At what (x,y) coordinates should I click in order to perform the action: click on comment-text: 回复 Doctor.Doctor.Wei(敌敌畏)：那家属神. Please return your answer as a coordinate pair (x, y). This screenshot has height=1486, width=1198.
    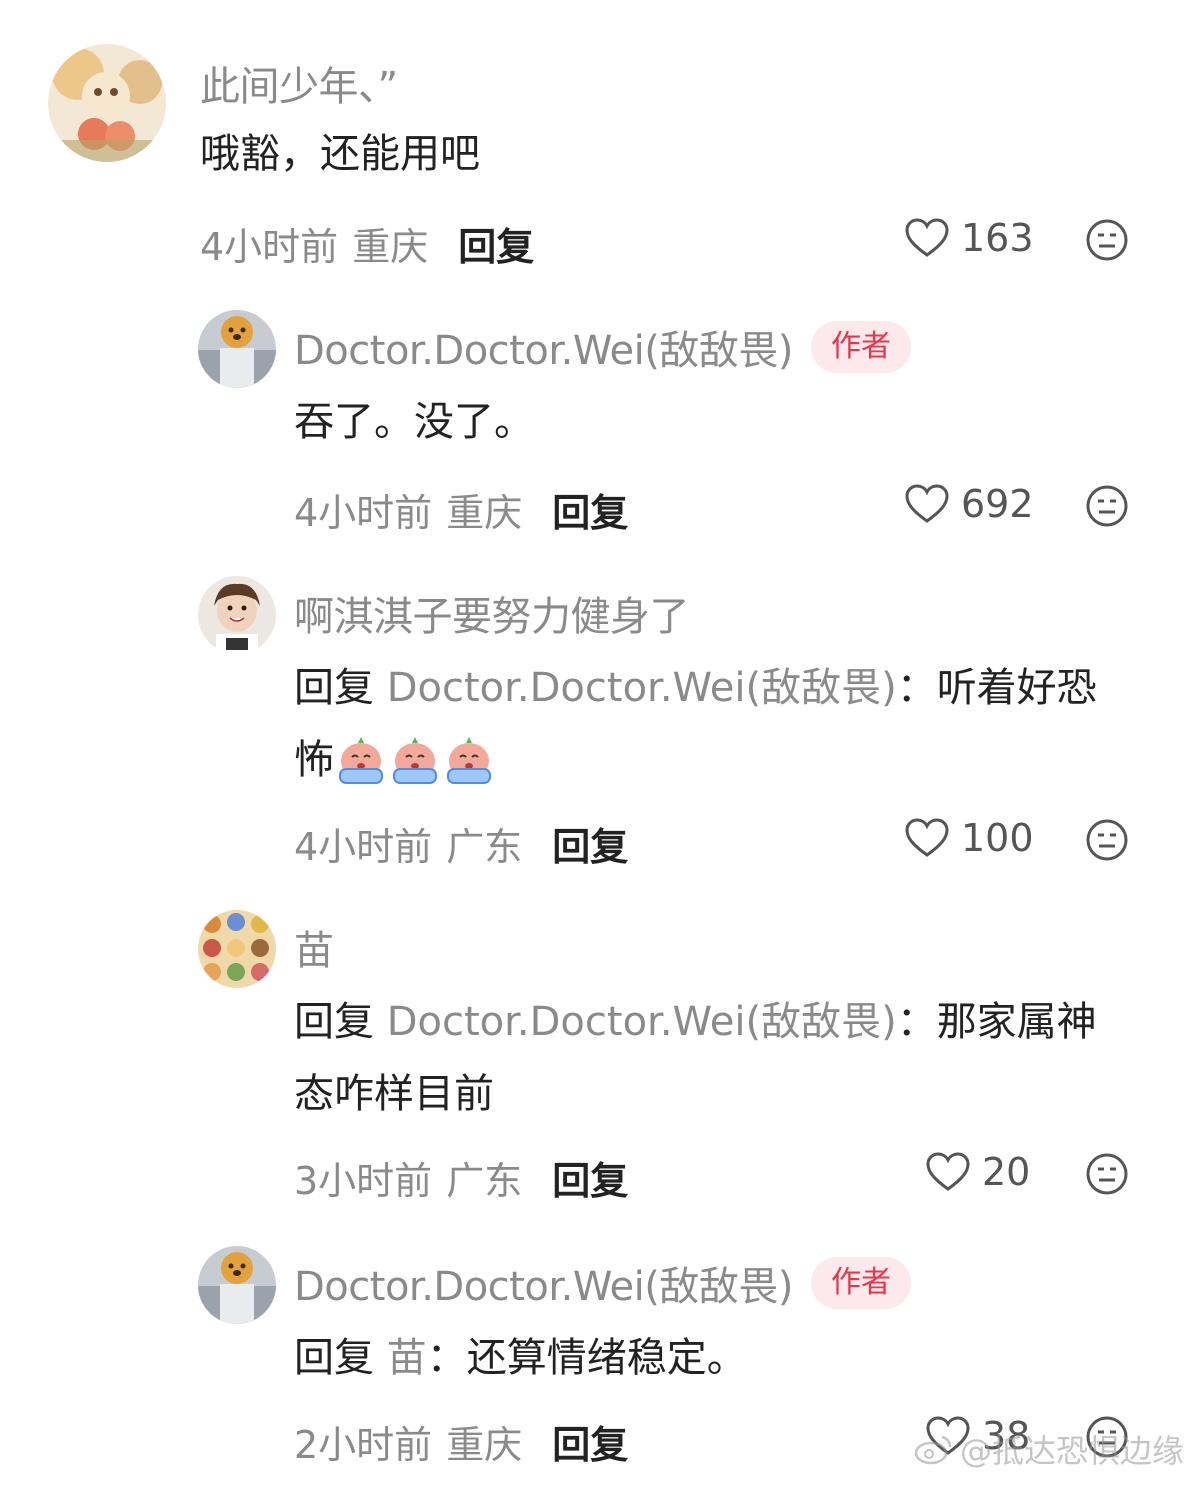
    Looking at the image, I should click on (695, 1022).